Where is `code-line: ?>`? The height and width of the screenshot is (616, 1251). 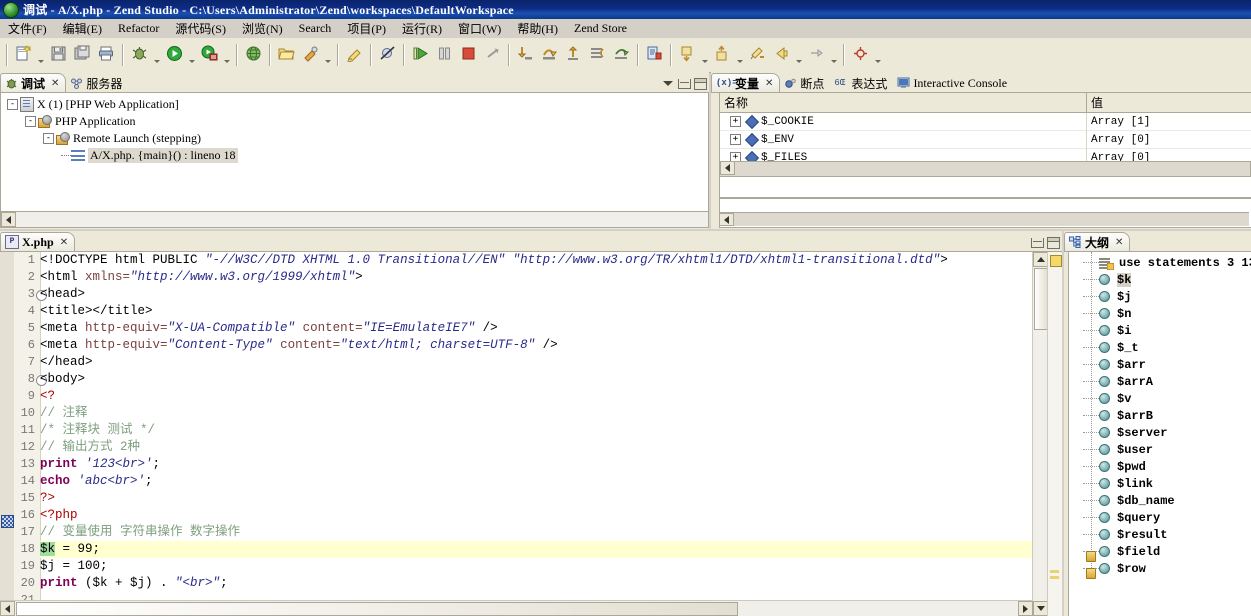 code-line: ?> is located at coordinates (551, 498).